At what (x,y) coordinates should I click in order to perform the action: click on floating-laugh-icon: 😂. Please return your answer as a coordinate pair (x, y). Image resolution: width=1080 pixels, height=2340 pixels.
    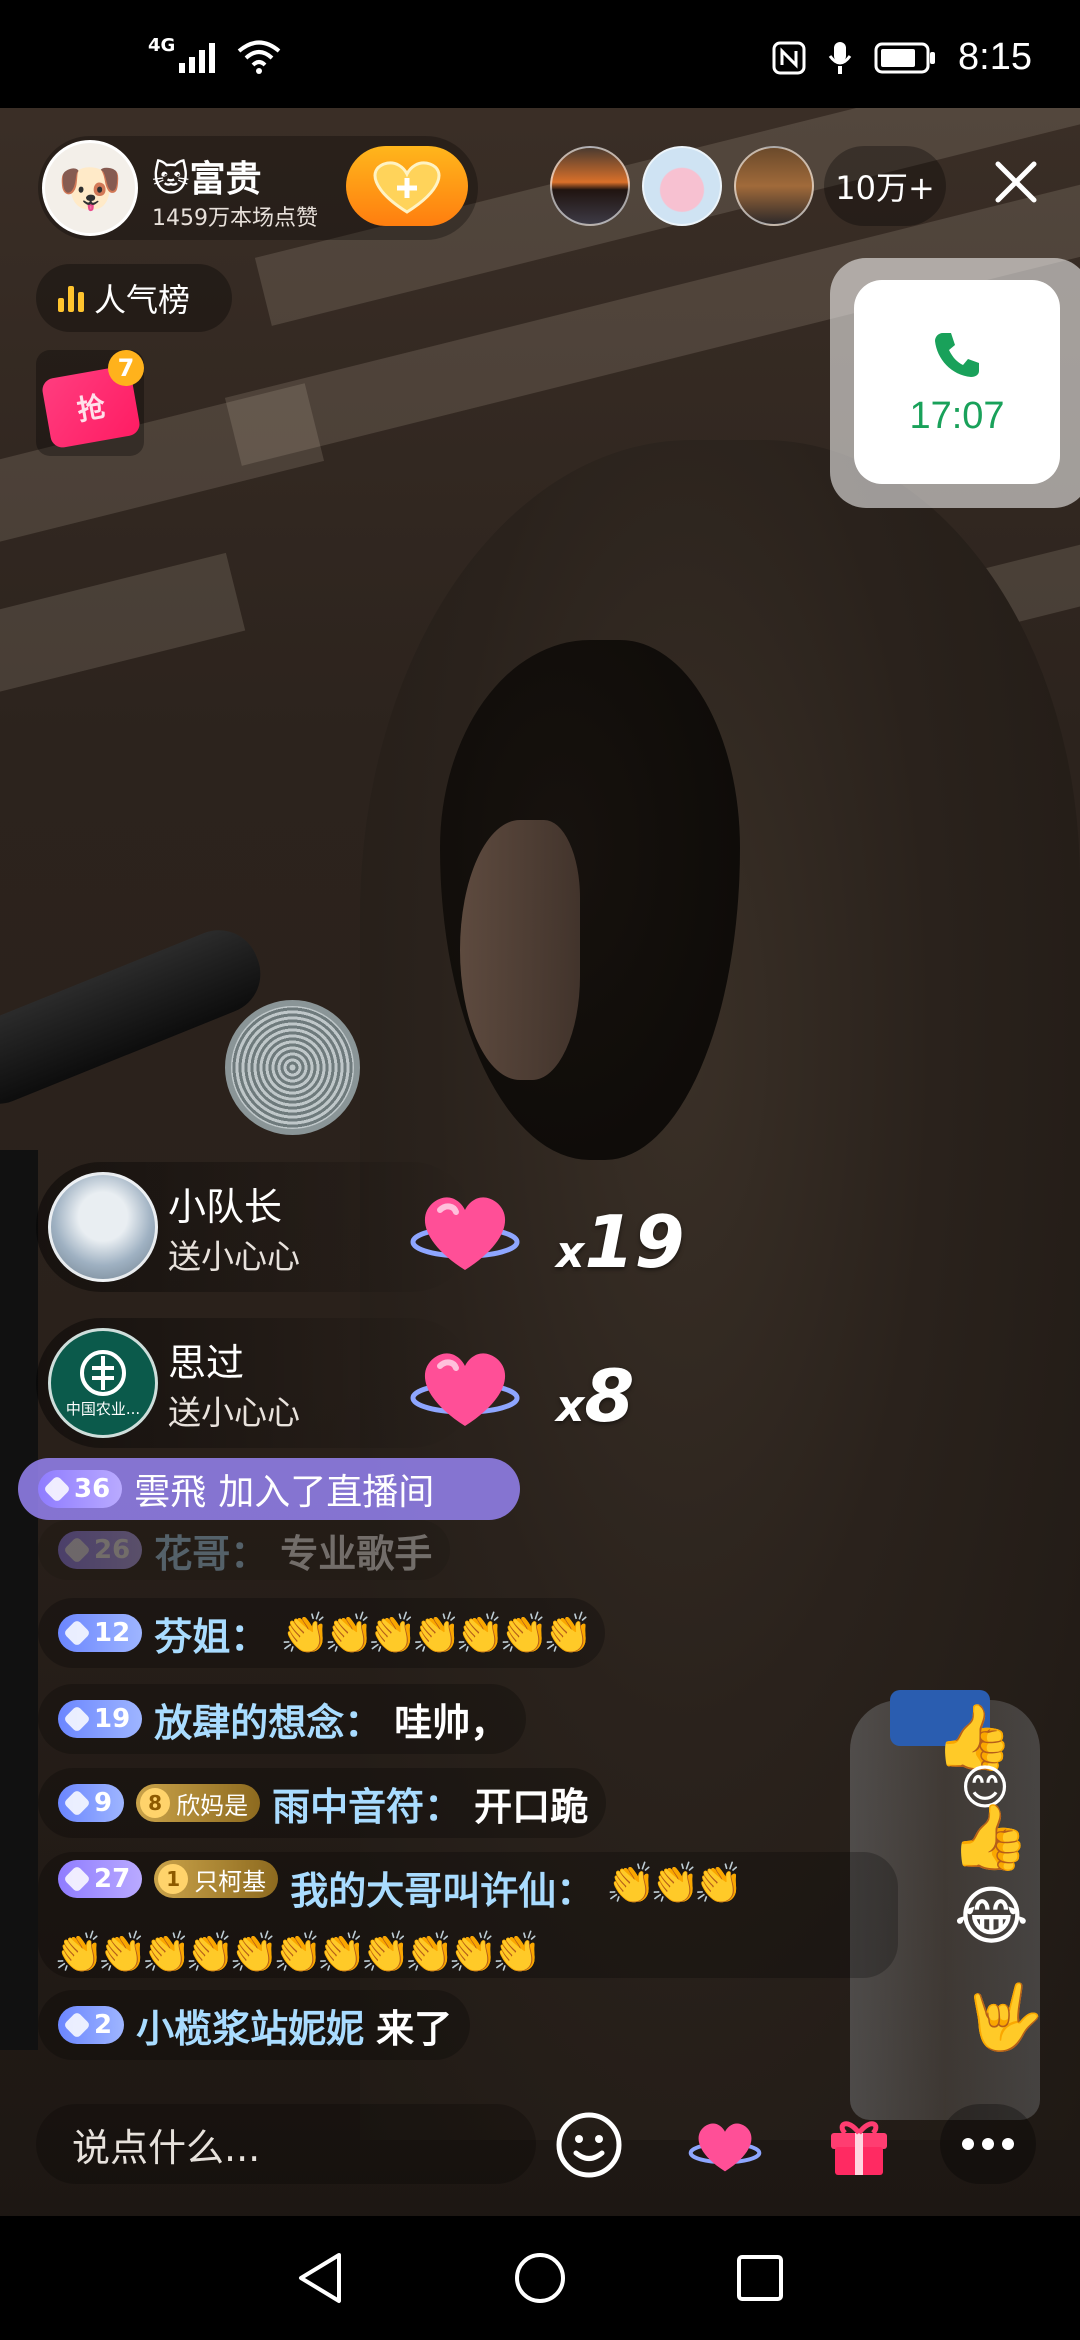
    Looking at the image, I should click on (991, 1917).